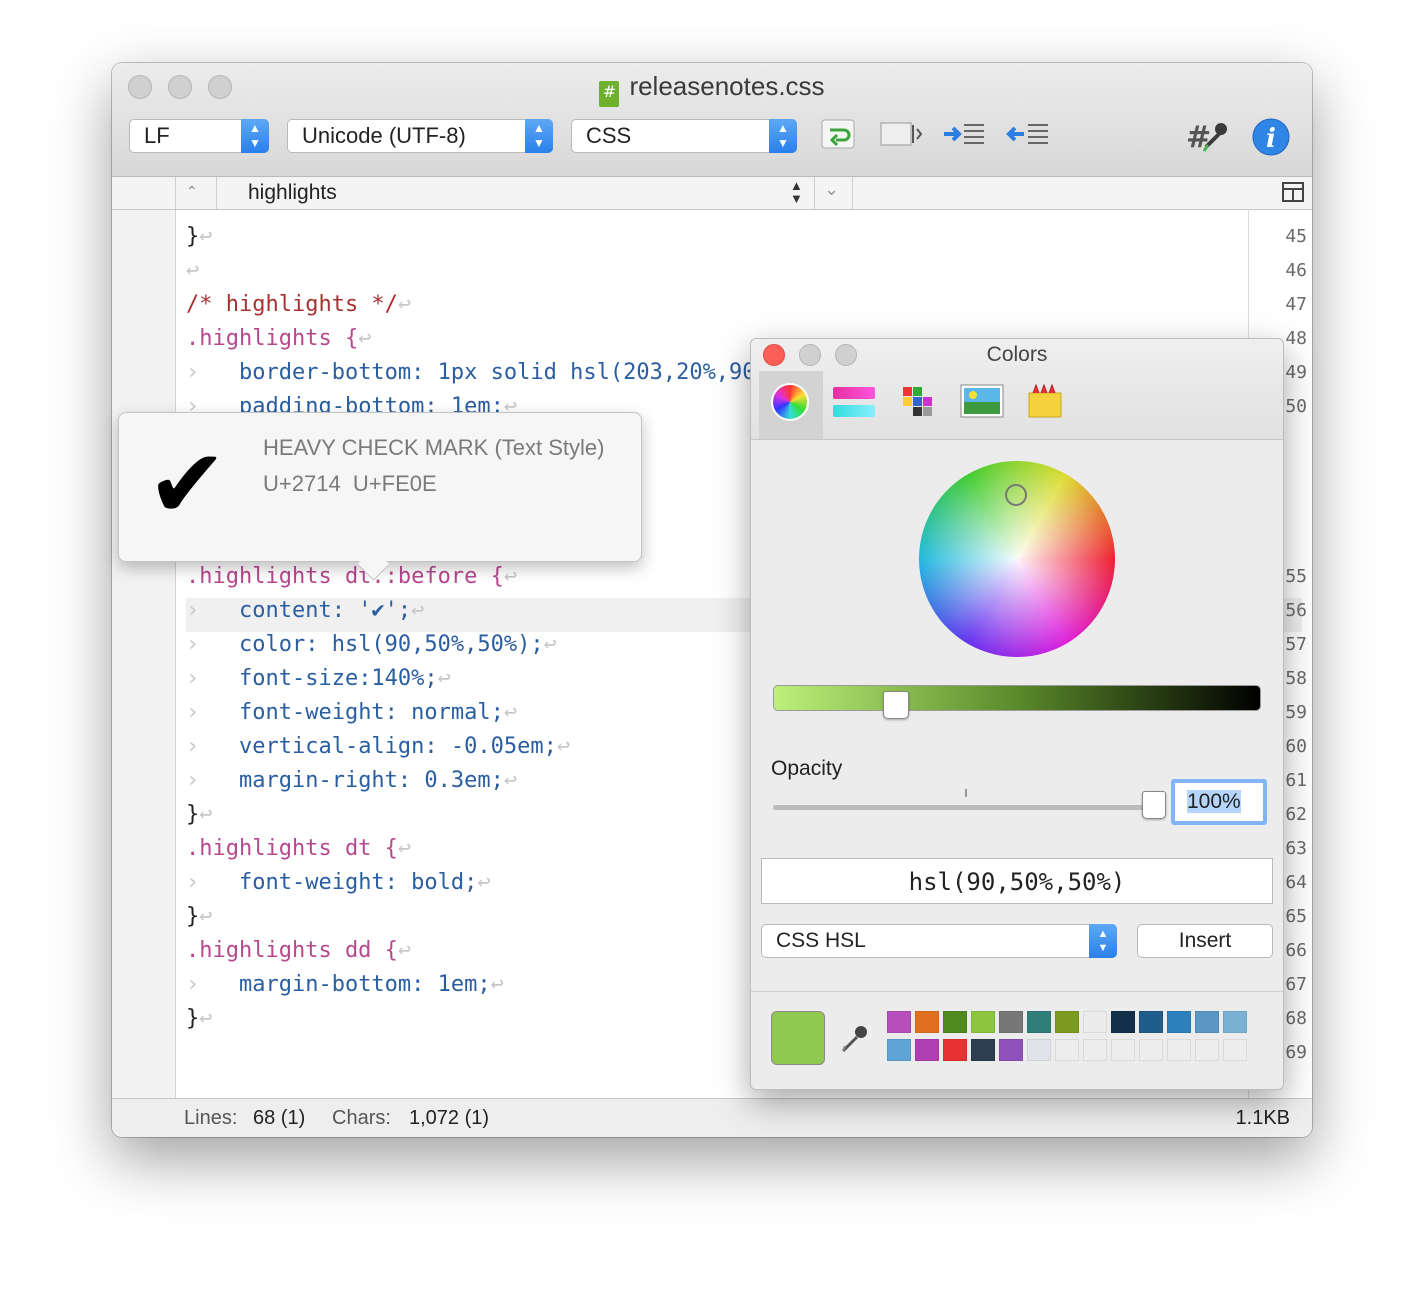  What do you see at coordinates (371, 404) in the screenshot?
I see `code-text: padding-bottom: 1em;` at bounding box center [371, 404].